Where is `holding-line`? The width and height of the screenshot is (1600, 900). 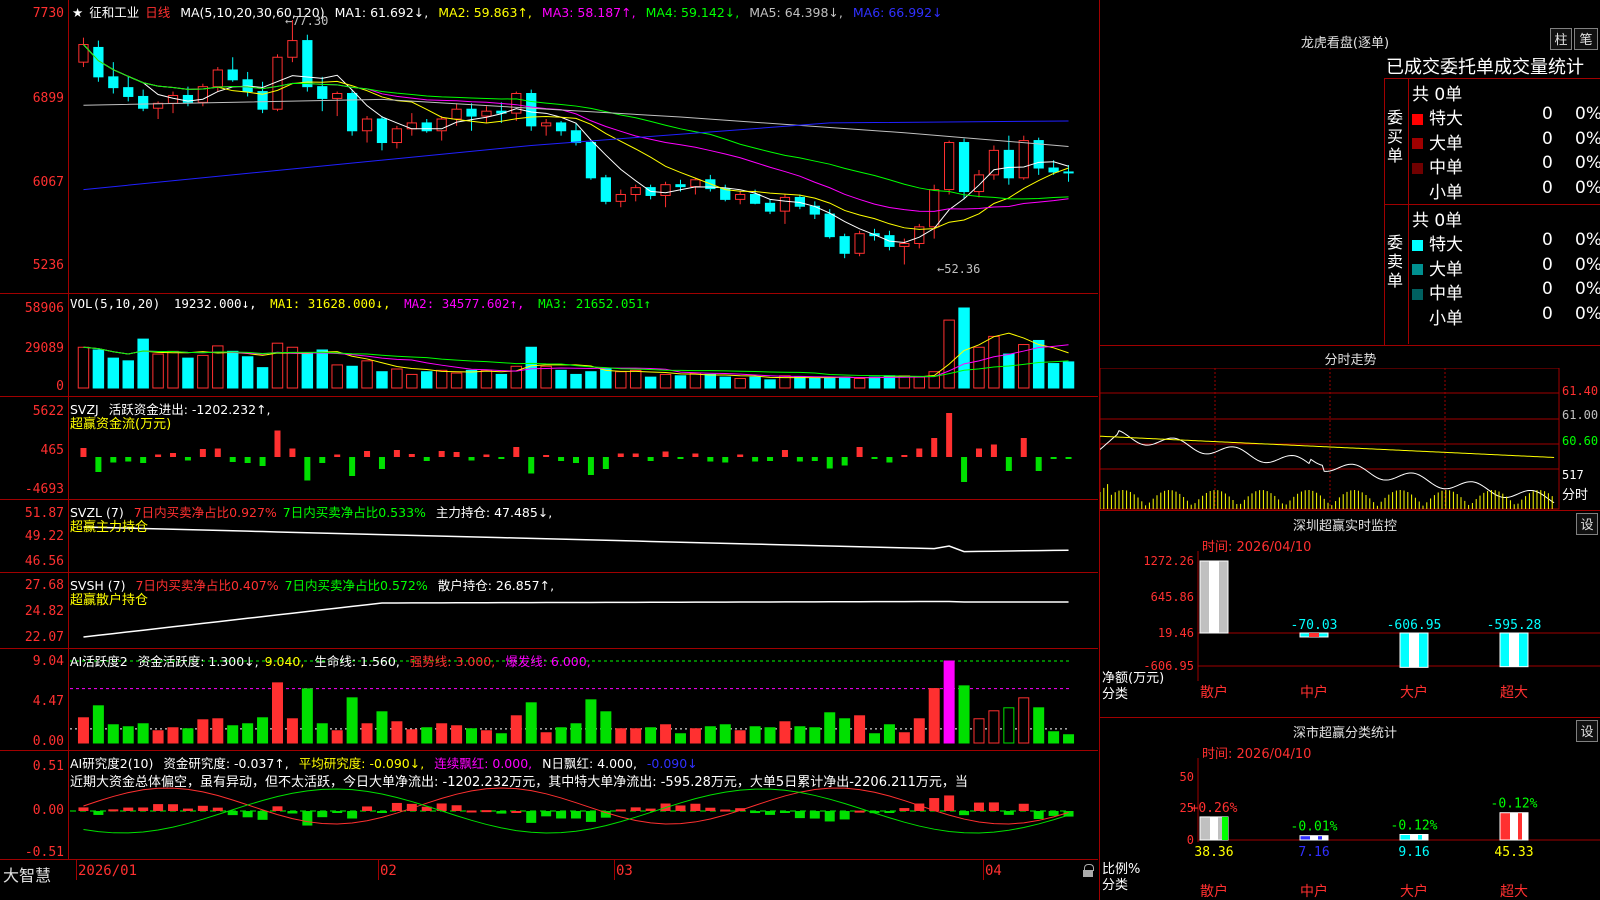 holding-line is located at coordinates (576, 619).